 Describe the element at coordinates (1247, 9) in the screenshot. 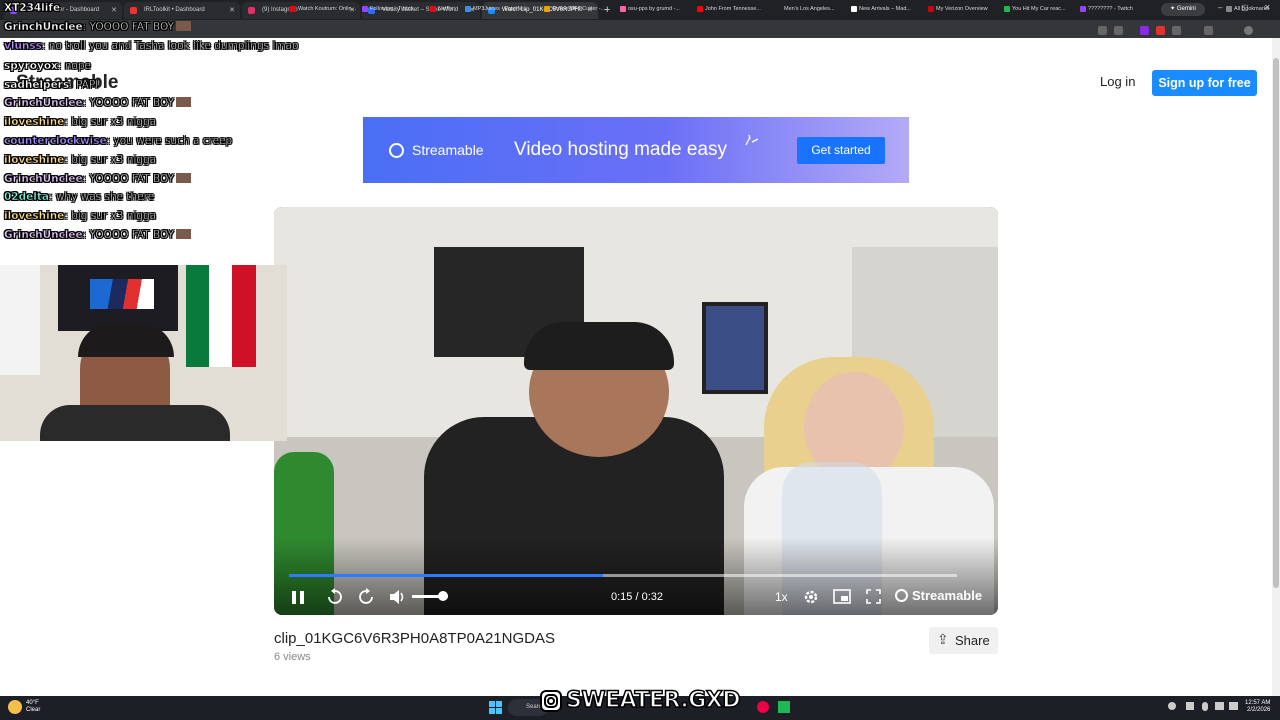

I see `all-bookmarks: All Bookmarks` at that location.